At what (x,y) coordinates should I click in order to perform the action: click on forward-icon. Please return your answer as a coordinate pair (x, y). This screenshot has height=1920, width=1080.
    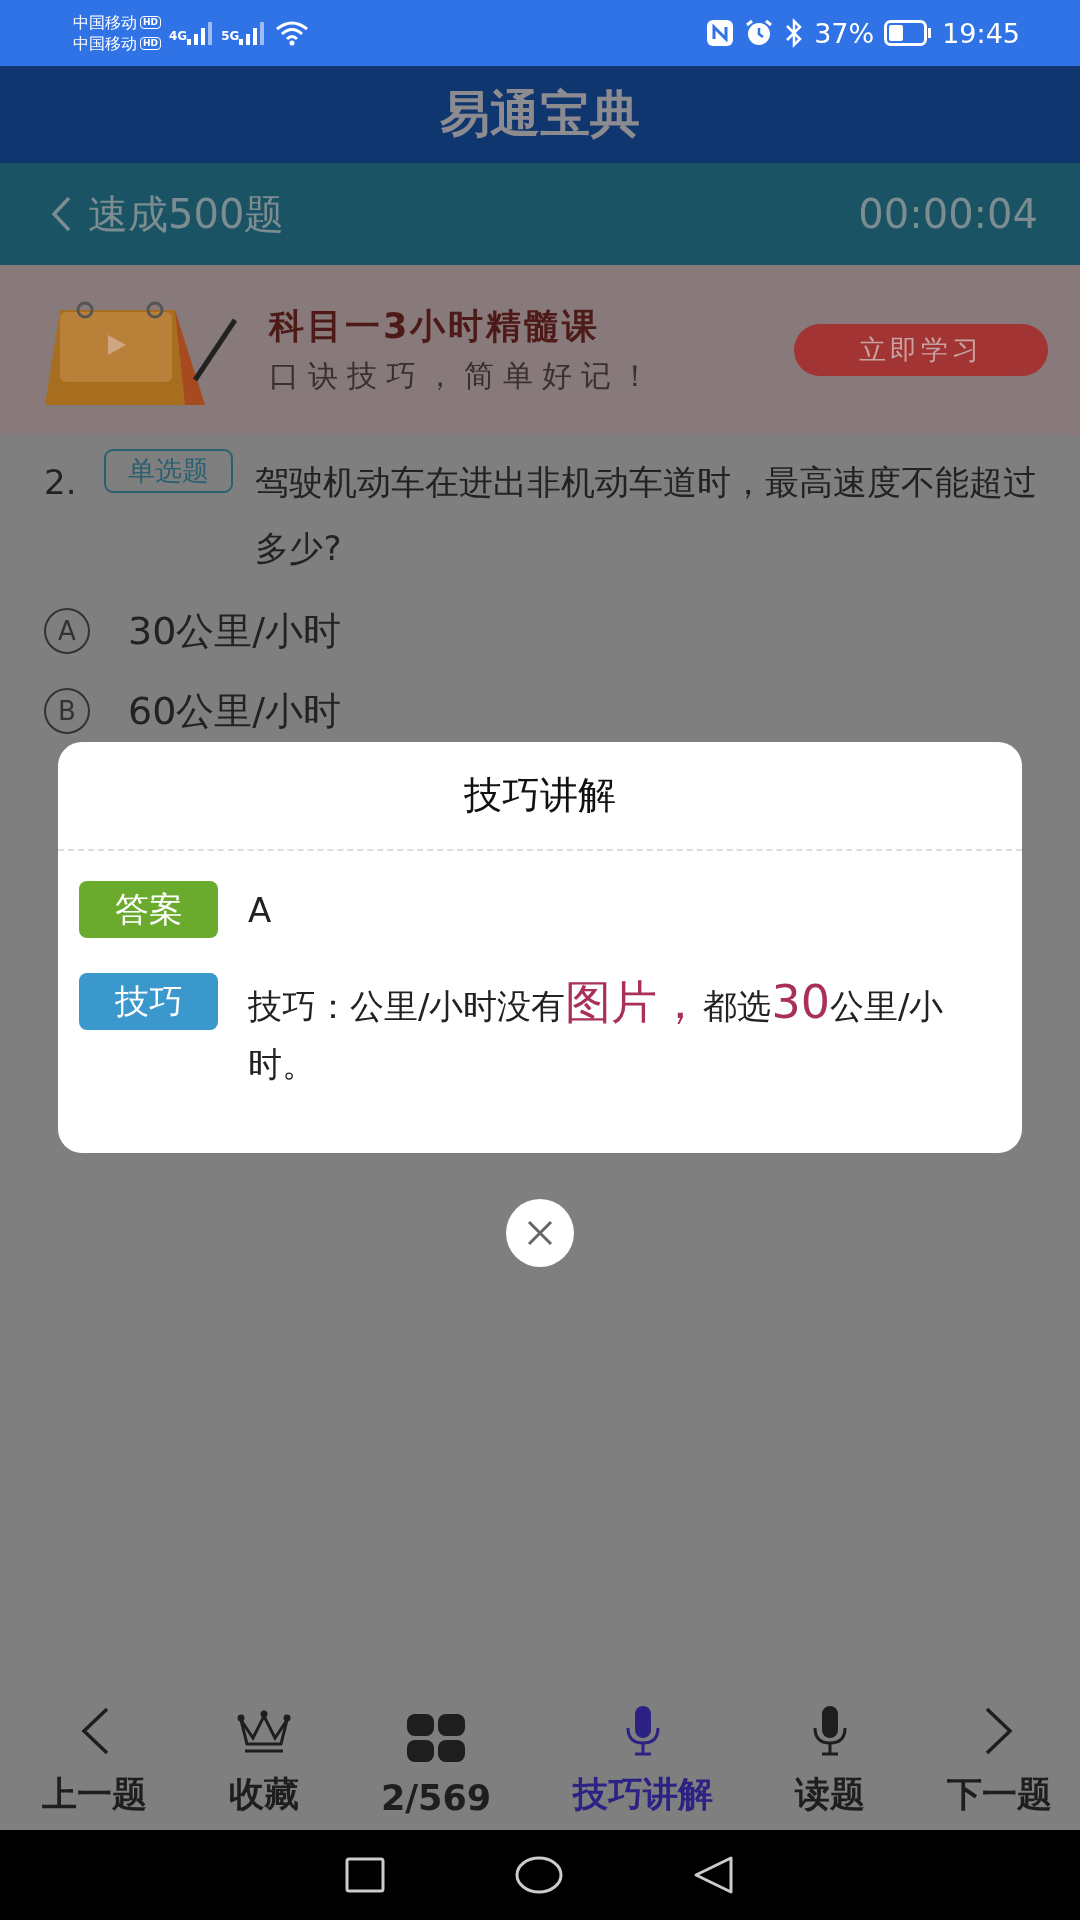
    Looking at the image, I should click on (999, 1731).